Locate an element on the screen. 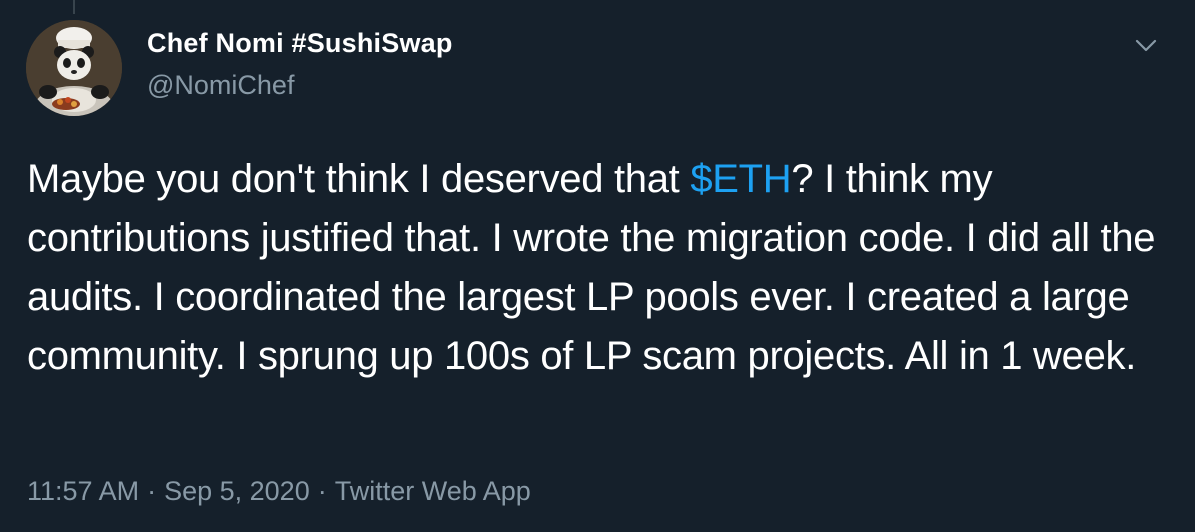  thread-connector-line is located at coordinates (74, 7).